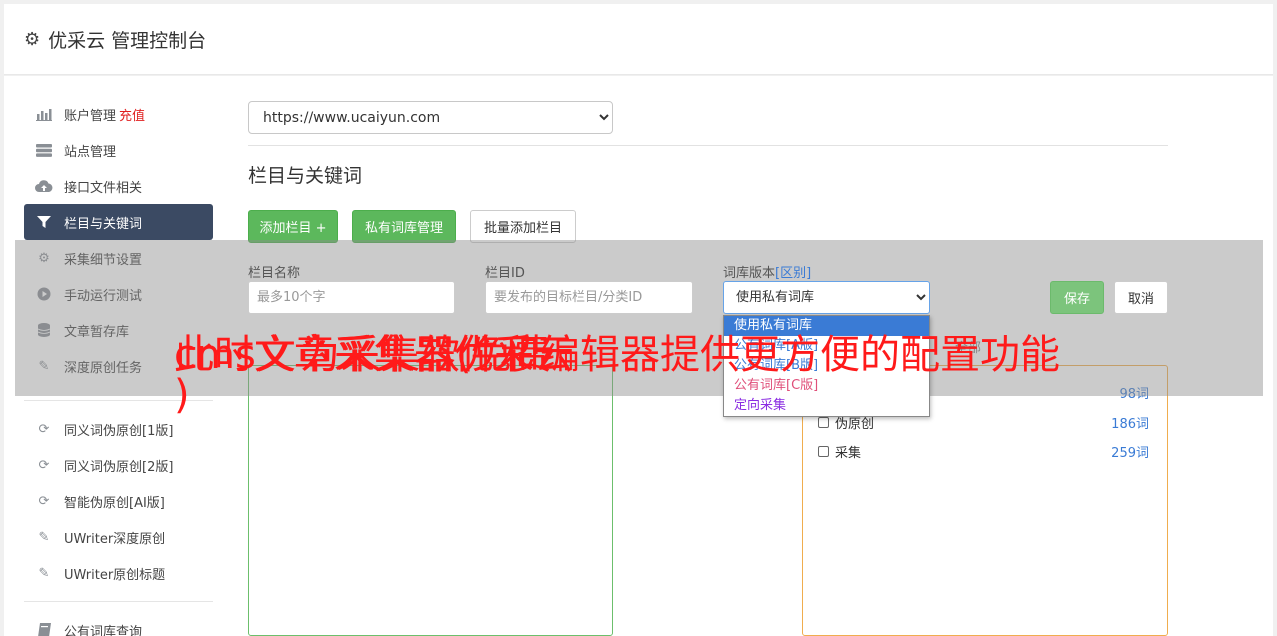 This screenshot has width=1277, height=636. What do you see at coordinates (983, 451) in the screenshot?
I see `lib-row: 采集 259词` at bounding box center [983, 451].